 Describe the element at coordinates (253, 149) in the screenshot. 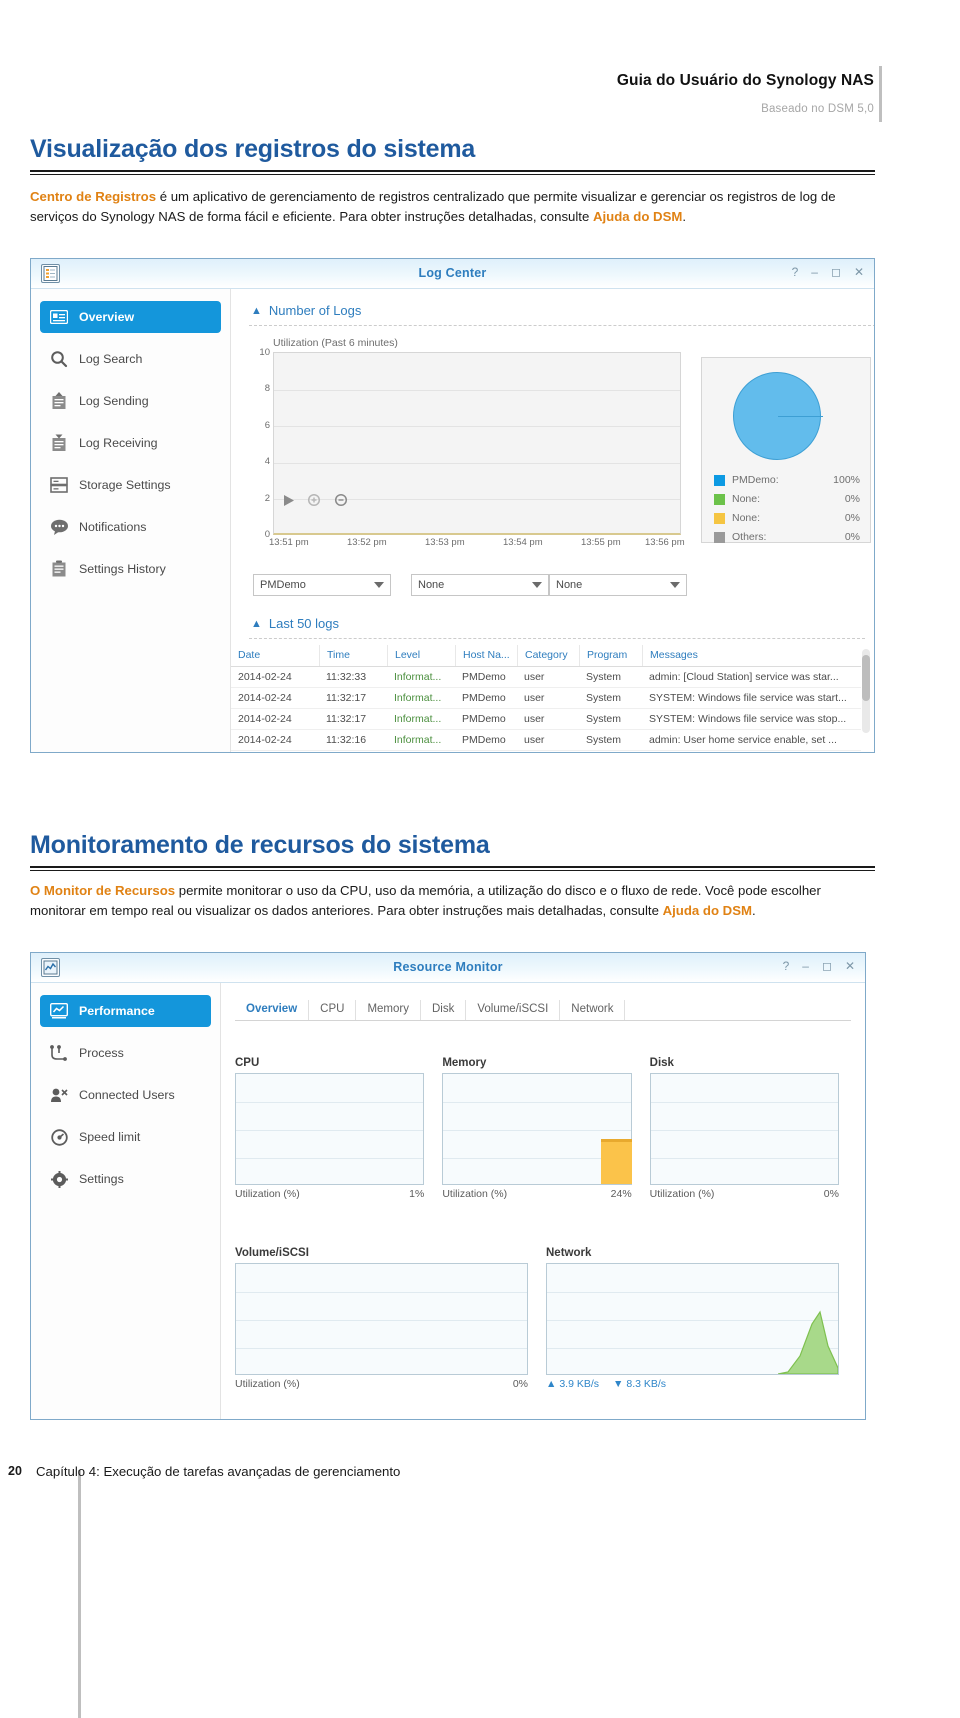

I see `page-title: Visualização dos registros do sistema` at that location.